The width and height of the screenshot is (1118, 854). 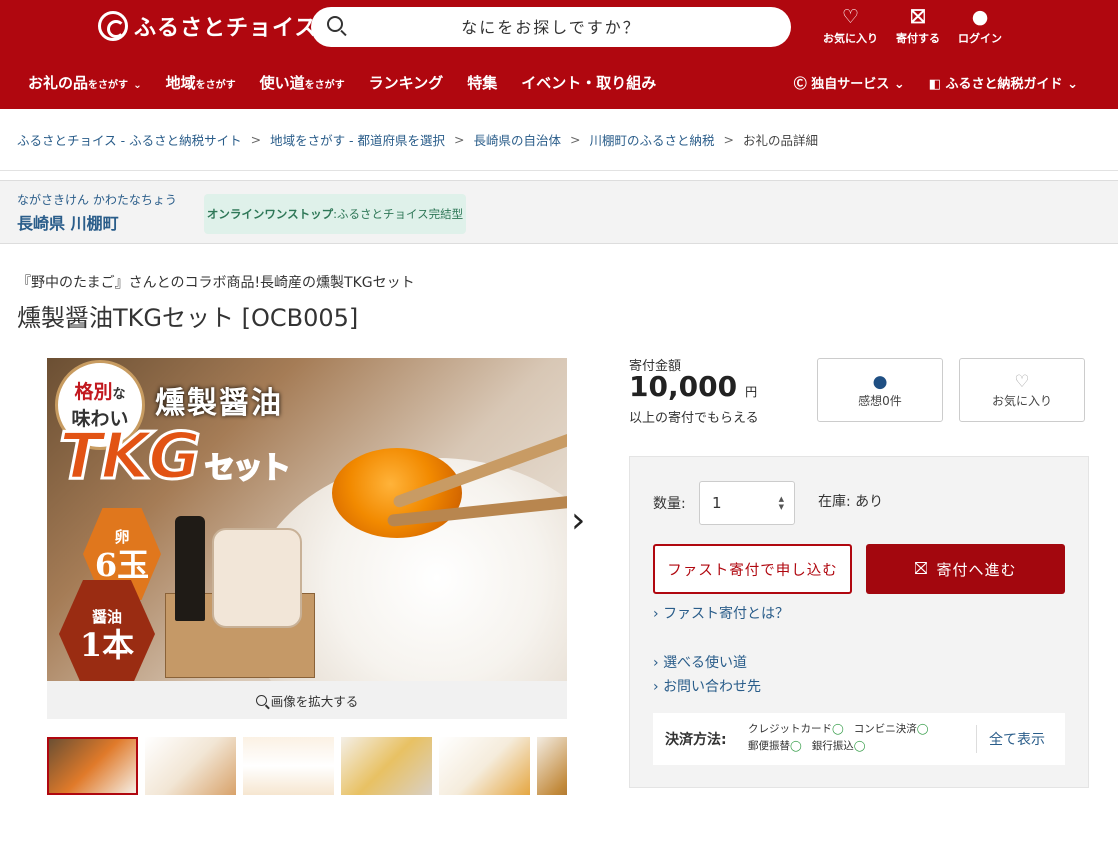 What do you see at coordinates (357, 139) in the screenshot?
I see `breadcrumb-region: 地域をさがす - 都道府県を選択` at bounding box center [357, 139].